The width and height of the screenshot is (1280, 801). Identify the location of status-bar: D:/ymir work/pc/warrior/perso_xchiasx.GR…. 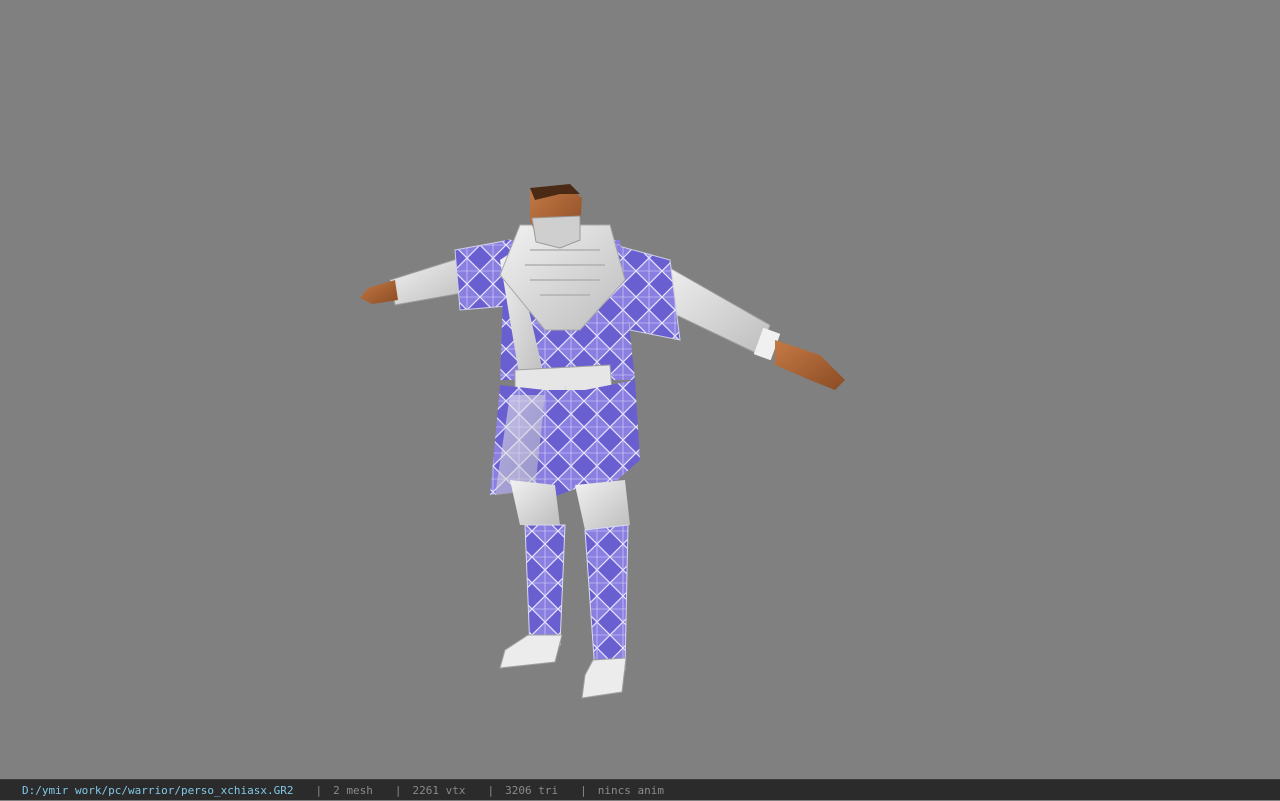
(640, 789).